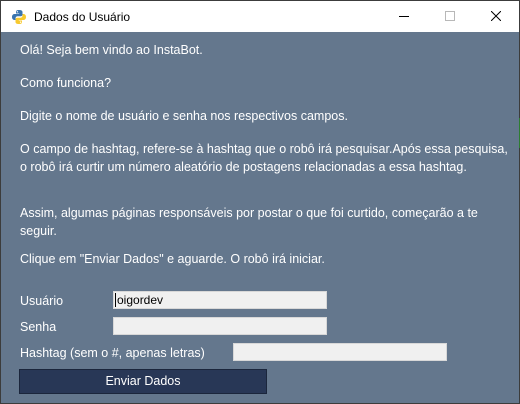  Describe the element at coordinates (111, 50) in the screenshot. I see `greeting-text: Olá! Seja bem vindo ao InstaBot.` at that location.